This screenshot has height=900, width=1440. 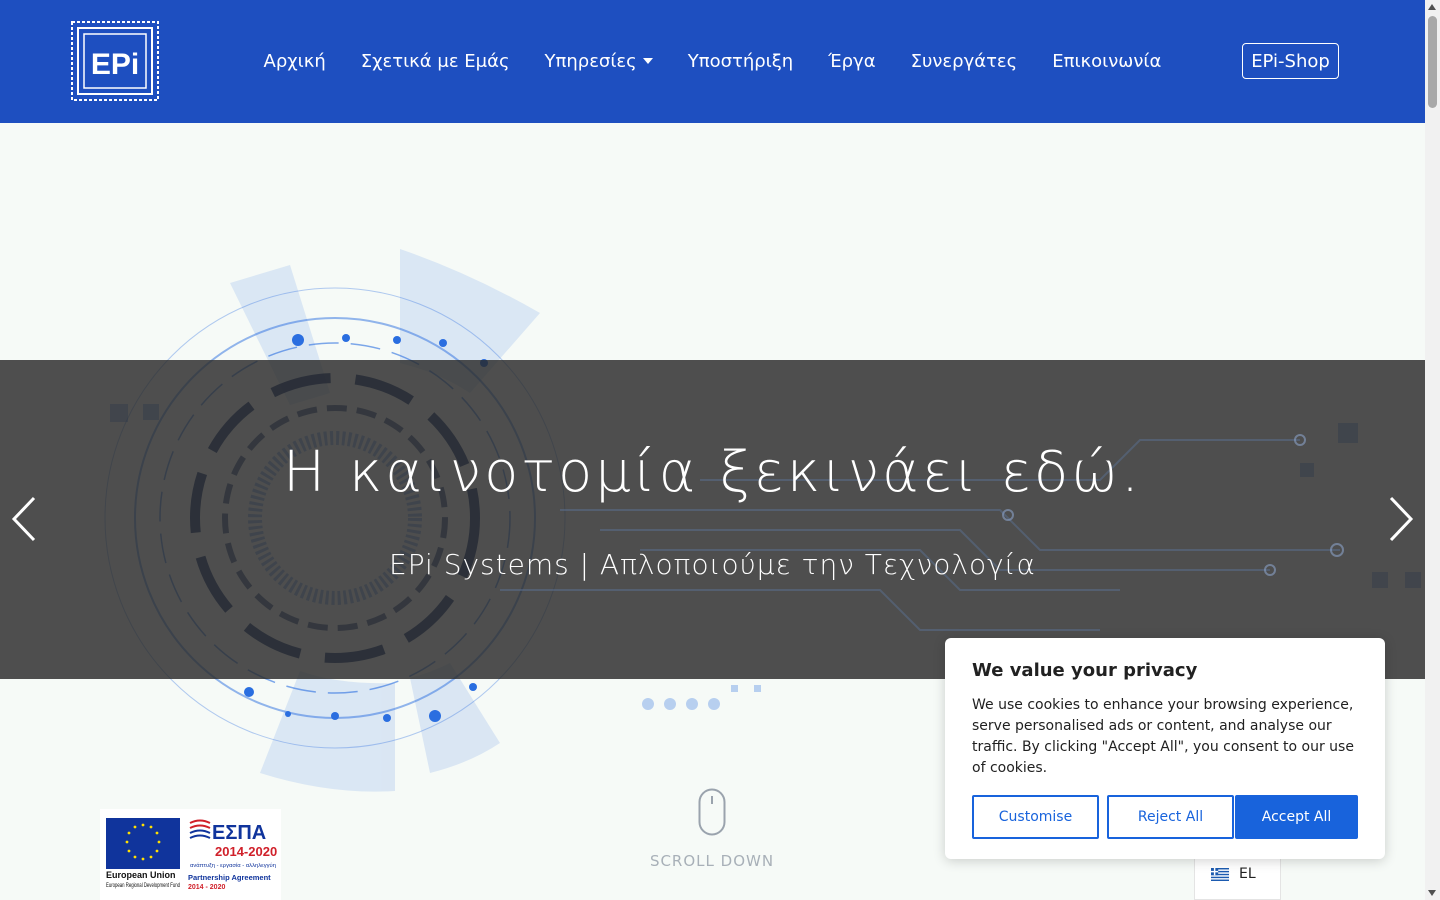 What do you see at coordinates (1432, 893) in the screenshot?
I see `scroll-down-arrow-icon` at bounding box center [1432, 893].